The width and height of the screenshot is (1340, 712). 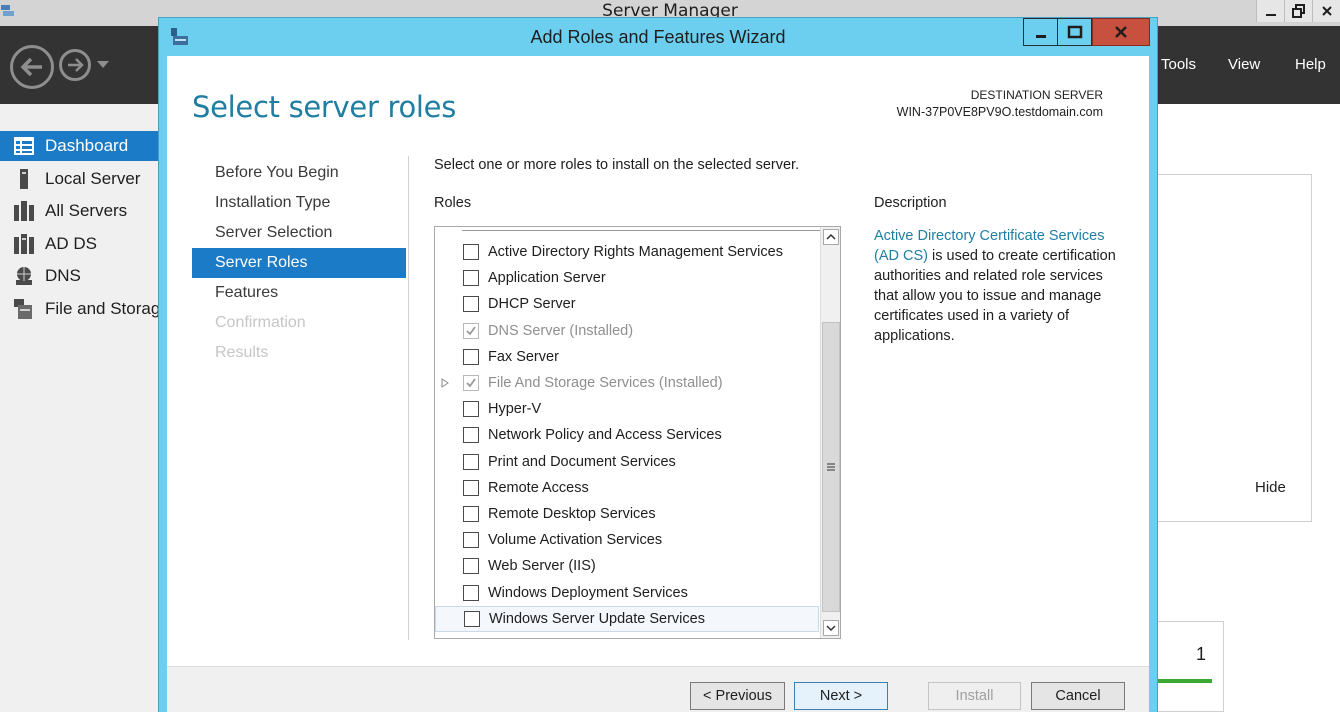 I want to click on step-server-roles: Server Roles, so click(x=299, y=263).